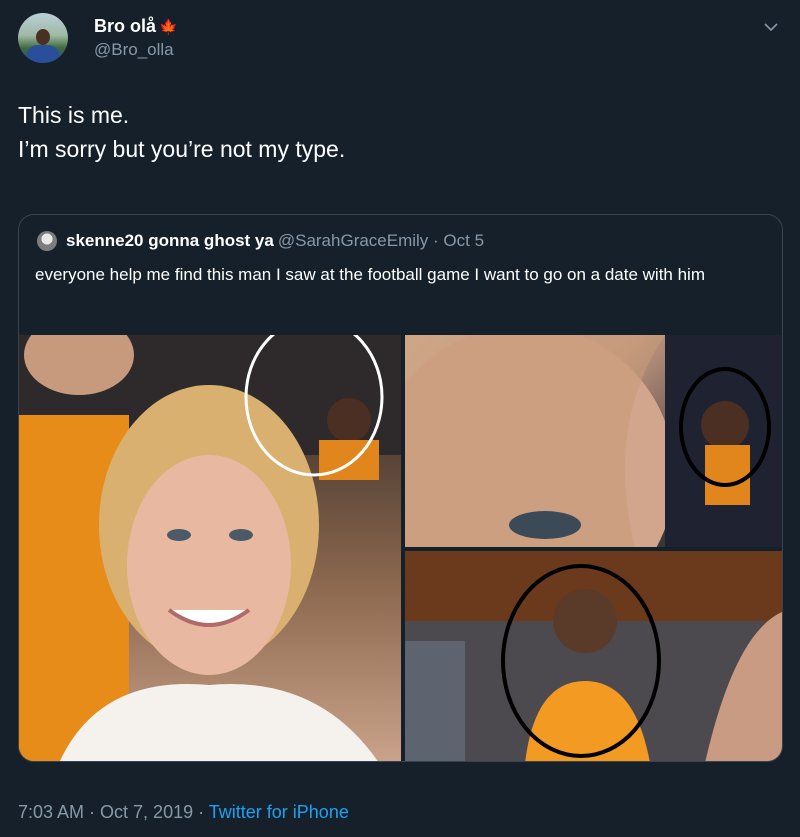  What do you see at coordinates (113, 812) in the screenshot?
I see `time-date-text: 7:03 AM · Oct 7, 2019 ·` at bounding box center [113, 812].